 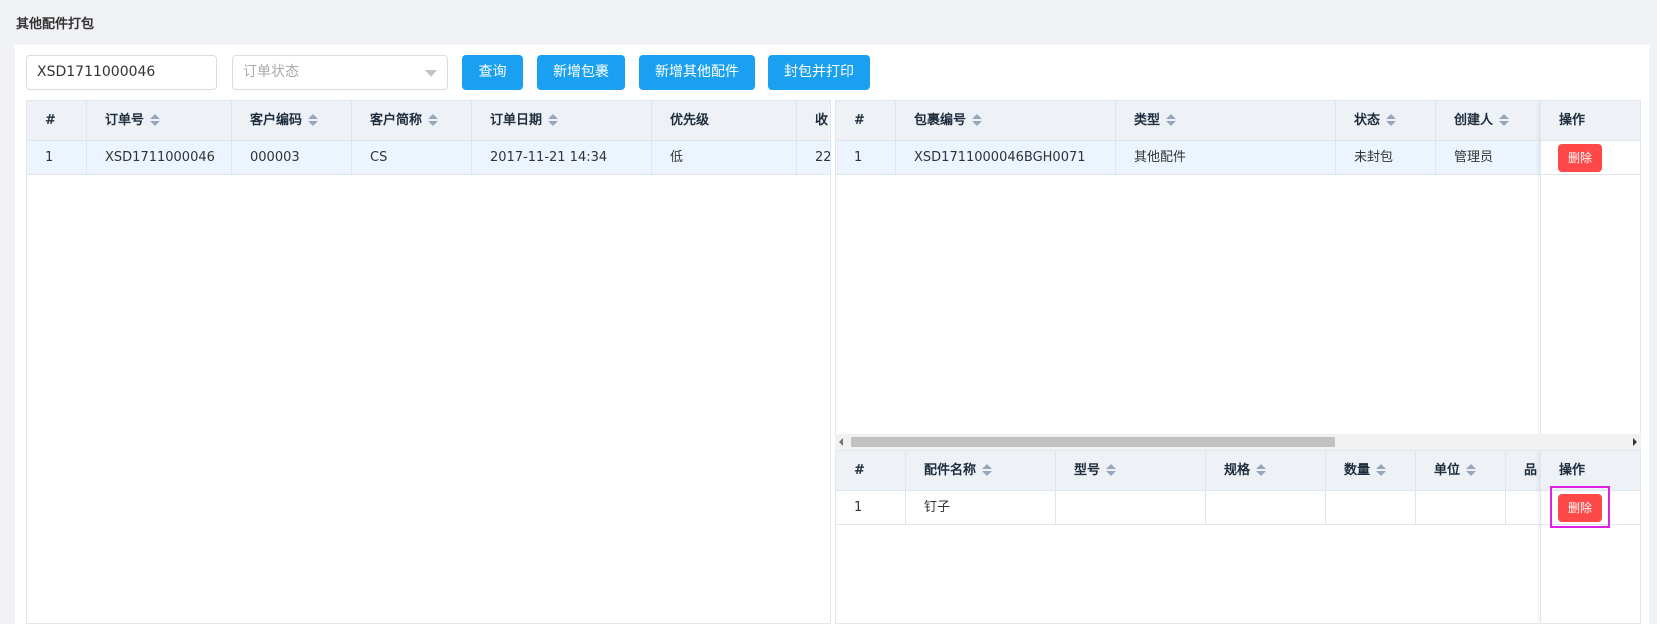 I want to click on orders-table-header: # 订单号 客户编码 客户简称 订单日期 优先级 收, so click(x=428, y=121).